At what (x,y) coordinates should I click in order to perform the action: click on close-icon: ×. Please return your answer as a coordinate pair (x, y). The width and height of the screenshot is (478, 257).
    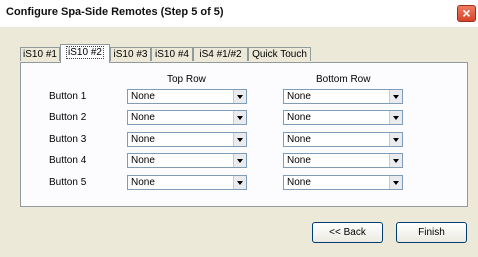
    Looking at the image, I should click on (466, 13).